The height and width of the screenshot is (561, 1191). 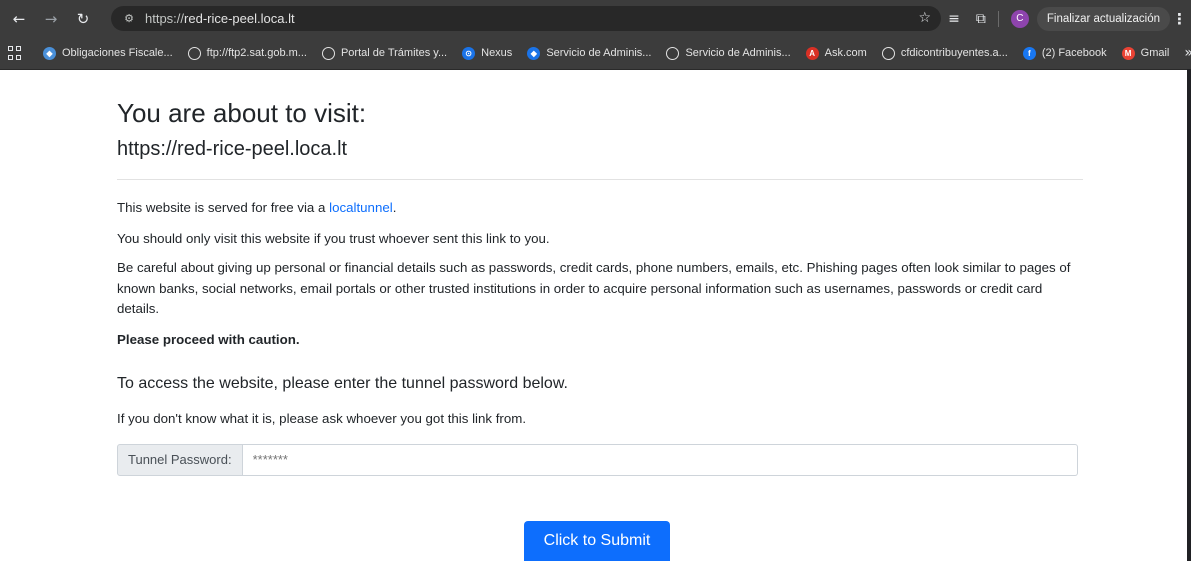 I want to click on password-label: Tunnel Password:, so click(x=180, y=459).